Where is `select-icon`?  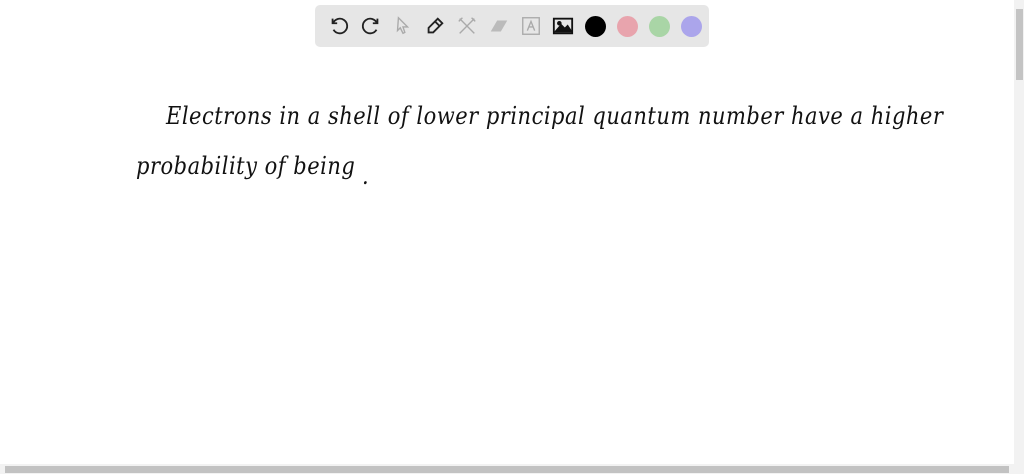
select-icon is located at coordinates (403, 25).